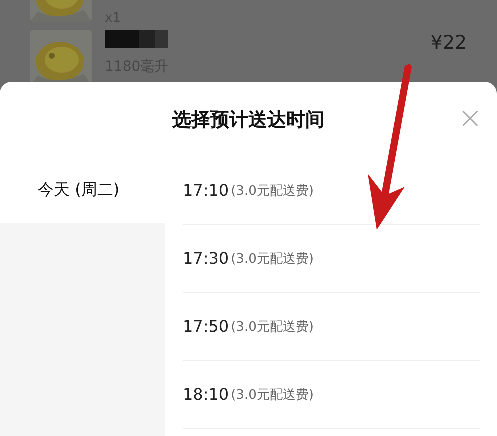  Describe the element at coordinates (448, 43) in the screenshot. I see `price-text: ¥22` at that location.